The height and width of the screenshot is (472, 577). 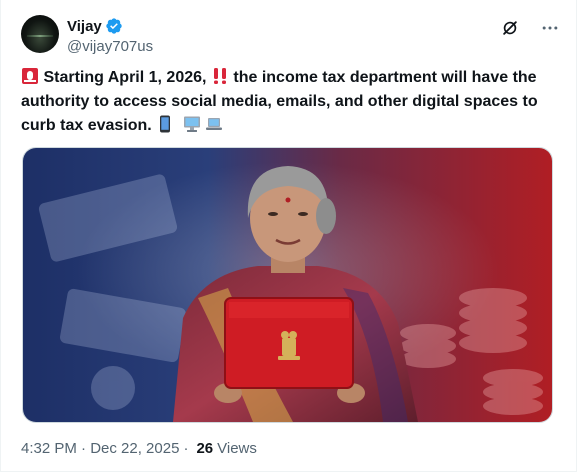 What do you see at coordinates (100, 448) in the screenshot?
I see `timestamp: 4:32 PM · Dec 22, 2025` at bounding box center [100, 448].